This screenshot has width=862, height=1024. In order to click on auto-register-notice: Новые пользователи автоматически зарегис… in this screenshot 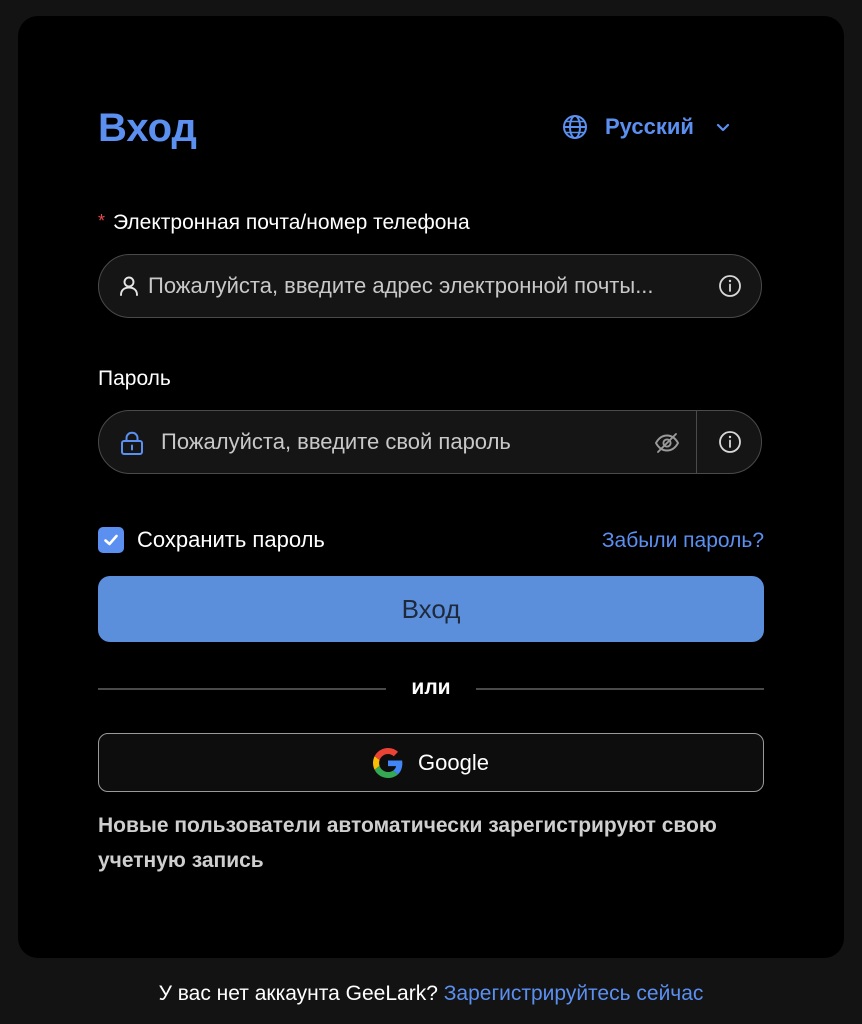, I will do `click(407, 843)`.